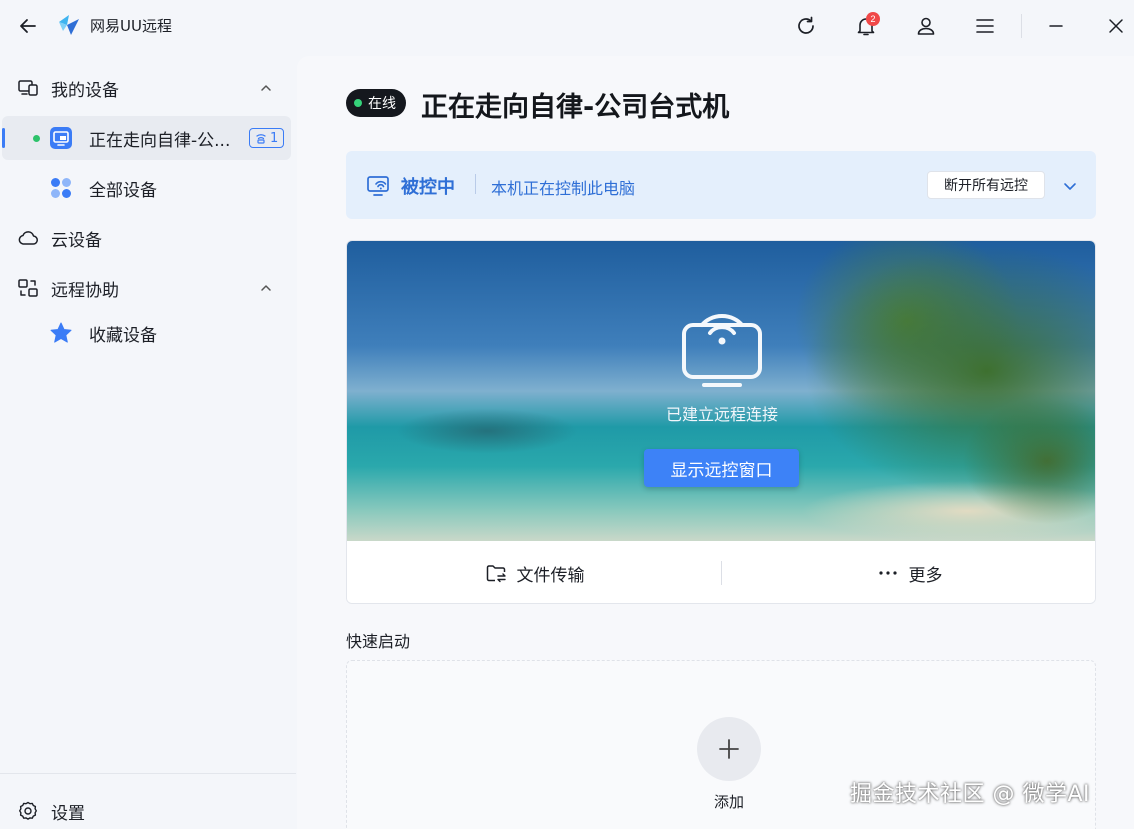 The width and height of the screenshot is (1134, 829). I want to click on cloud-icon, so click(28, 238).